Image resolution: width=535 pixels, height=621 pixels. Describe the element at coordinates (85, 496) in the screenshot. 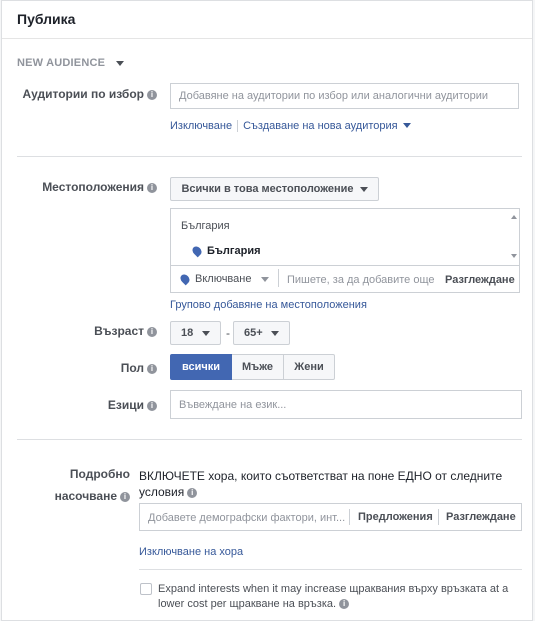

I see `detailed-label-line2: насочване` at that location.